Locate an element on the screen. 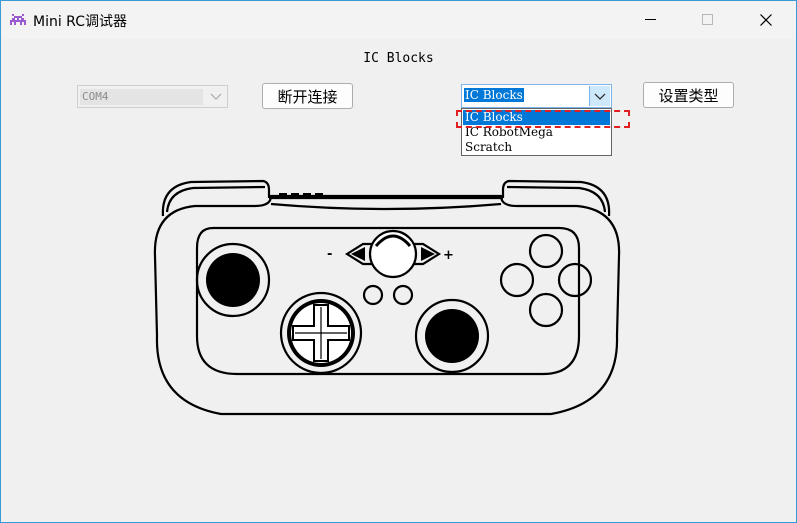 Image resolution: width=797 pixels, height=523 pixels. port-select: COM4 is located at coordinates (152, 96).